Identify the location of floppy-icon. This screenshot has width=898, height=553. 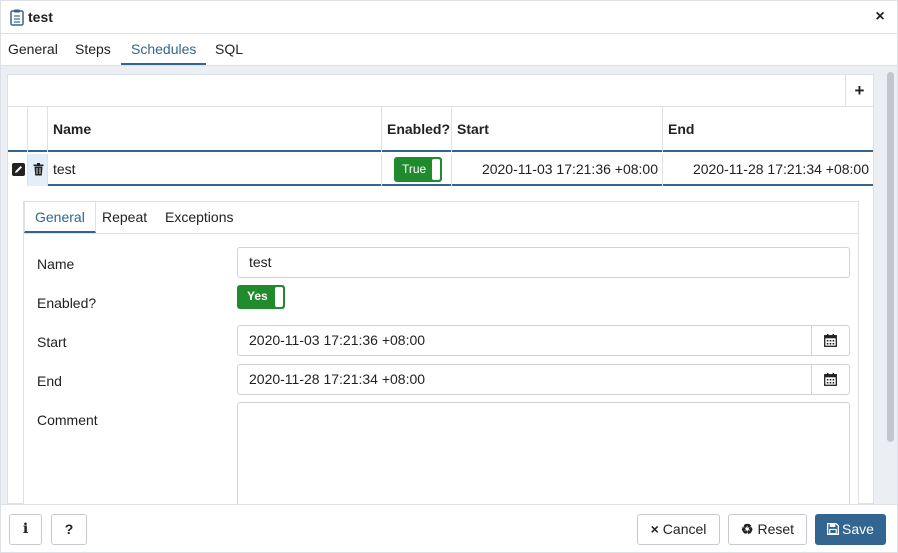
(833, 529).